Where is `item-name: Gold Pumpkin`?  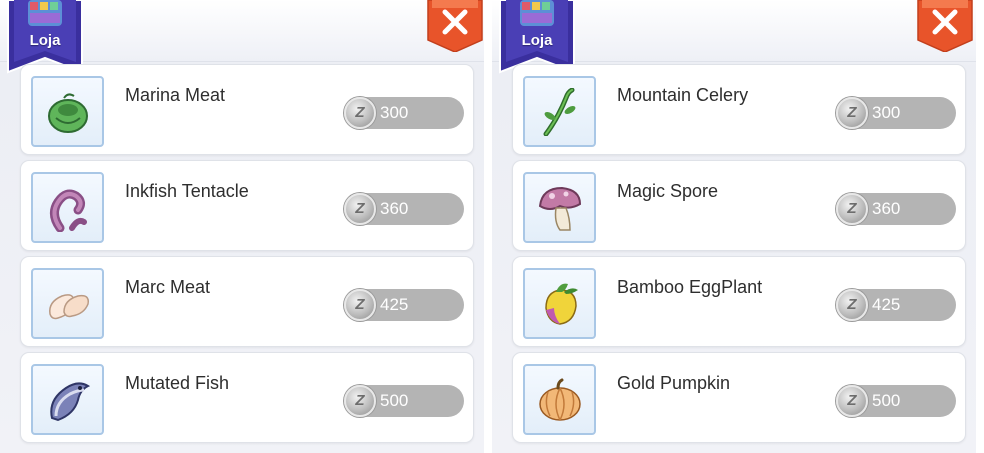 item-name: Gold Pumpkin is located at coordinates (674, 383).